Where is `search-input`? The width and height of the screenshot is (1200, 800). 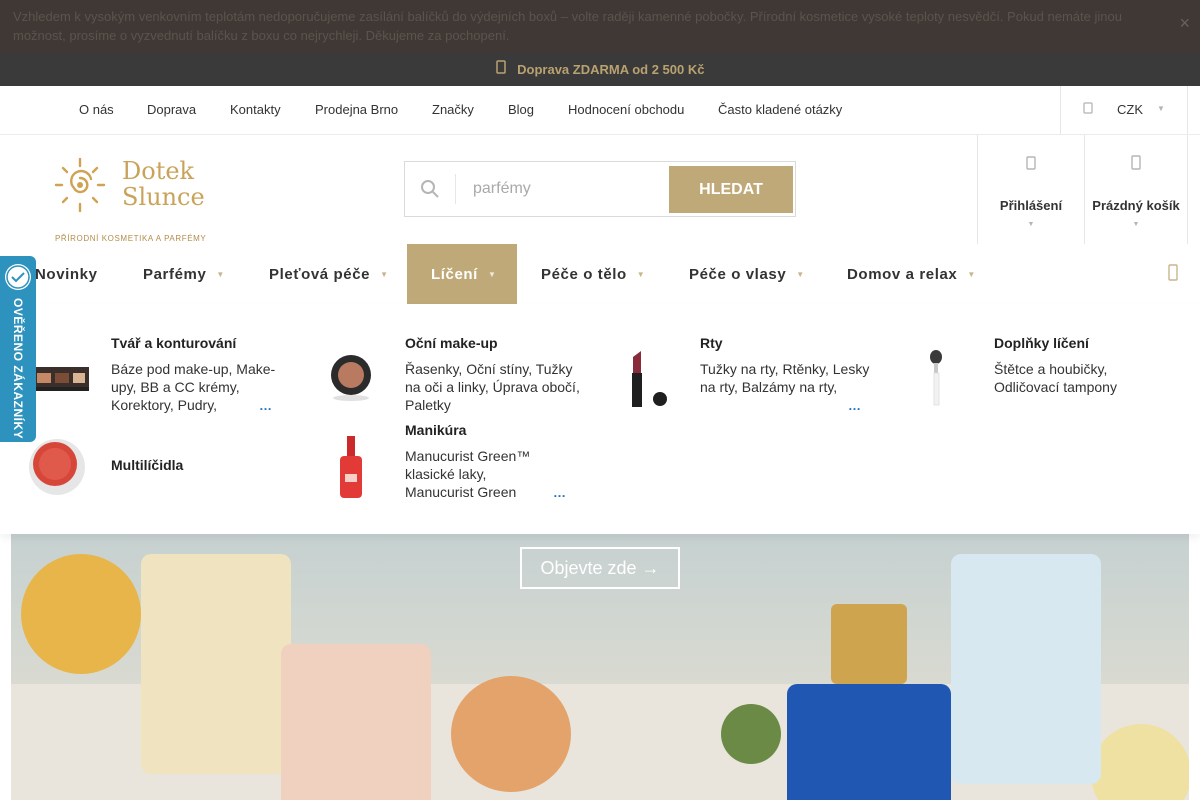 search-input is located at coordinates (561, 189).